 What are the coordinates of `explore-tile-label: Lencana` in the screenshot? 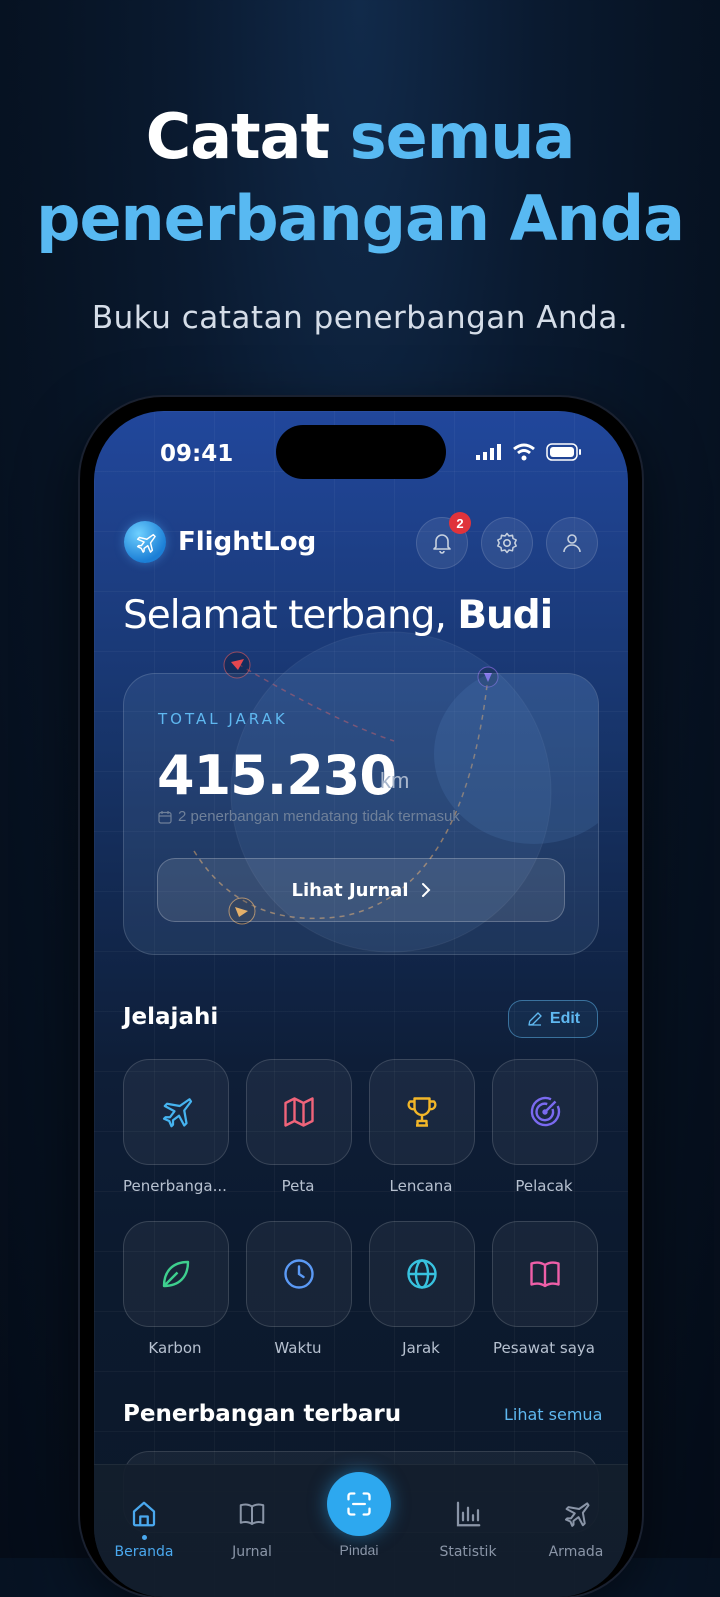 It's located at (421, 1186).